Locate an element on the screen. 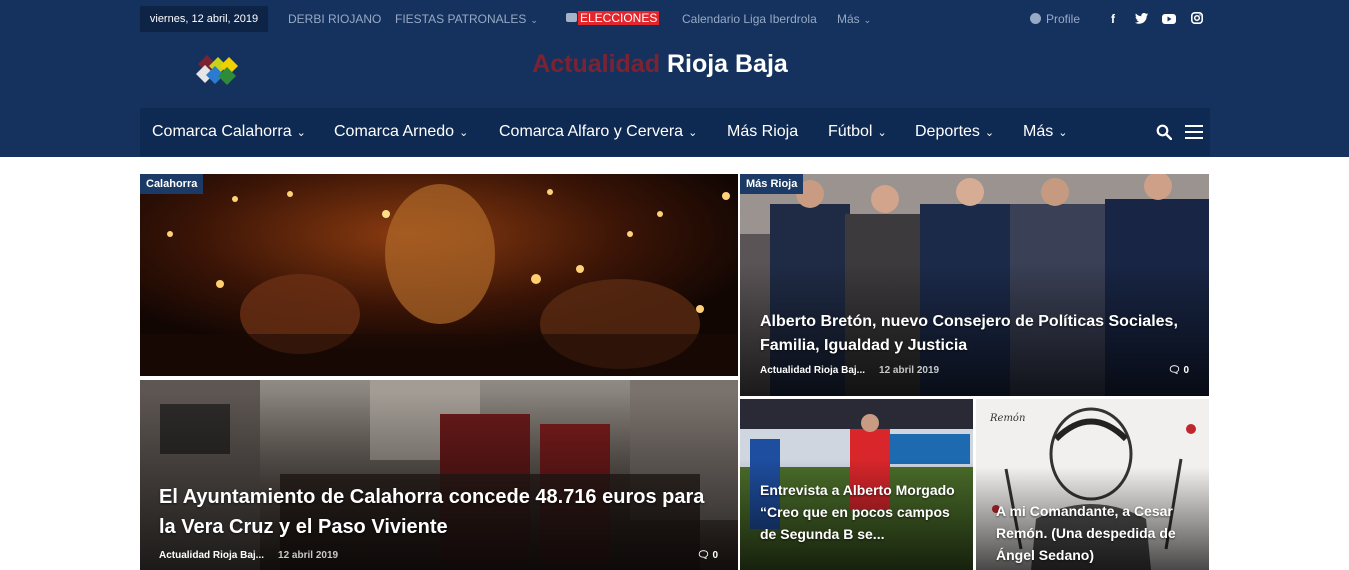  profile-label: Profile is located at coordinates (1063, 19).